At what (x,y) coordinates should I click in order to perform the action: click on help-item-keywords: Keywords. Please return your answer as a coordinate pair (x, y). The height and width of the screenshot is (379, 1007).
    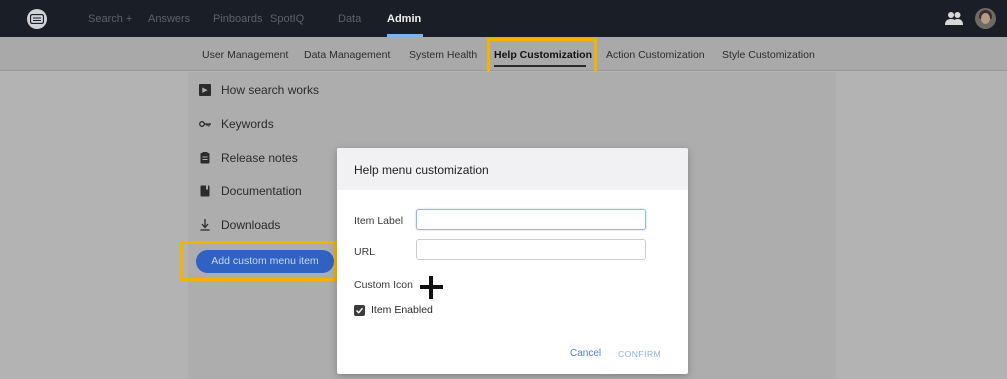
    Looking at the image, I should click on (236, 124).